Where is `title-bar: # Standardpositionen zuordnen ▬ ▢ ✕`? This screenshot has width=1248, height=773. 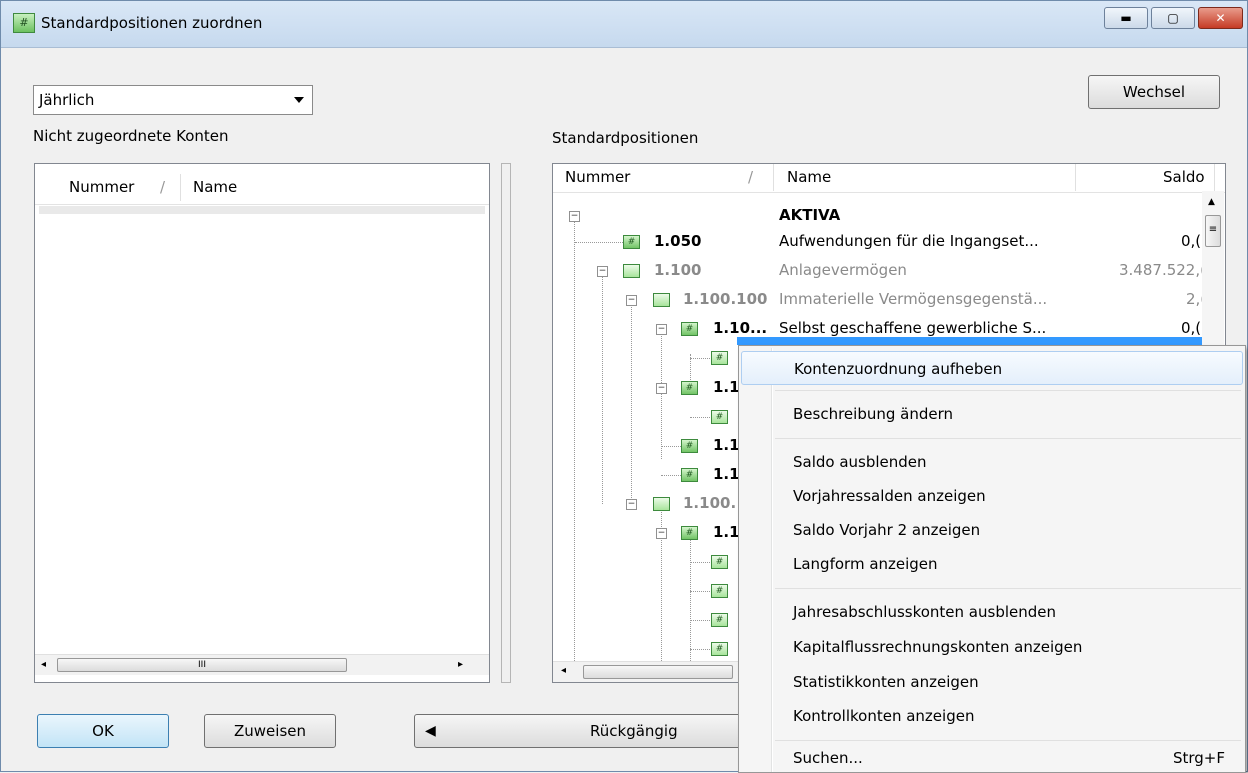
title-bar: # Standardpositionen zuordnen ▬ ▢ ✕ is located at coordinates (624, 24).